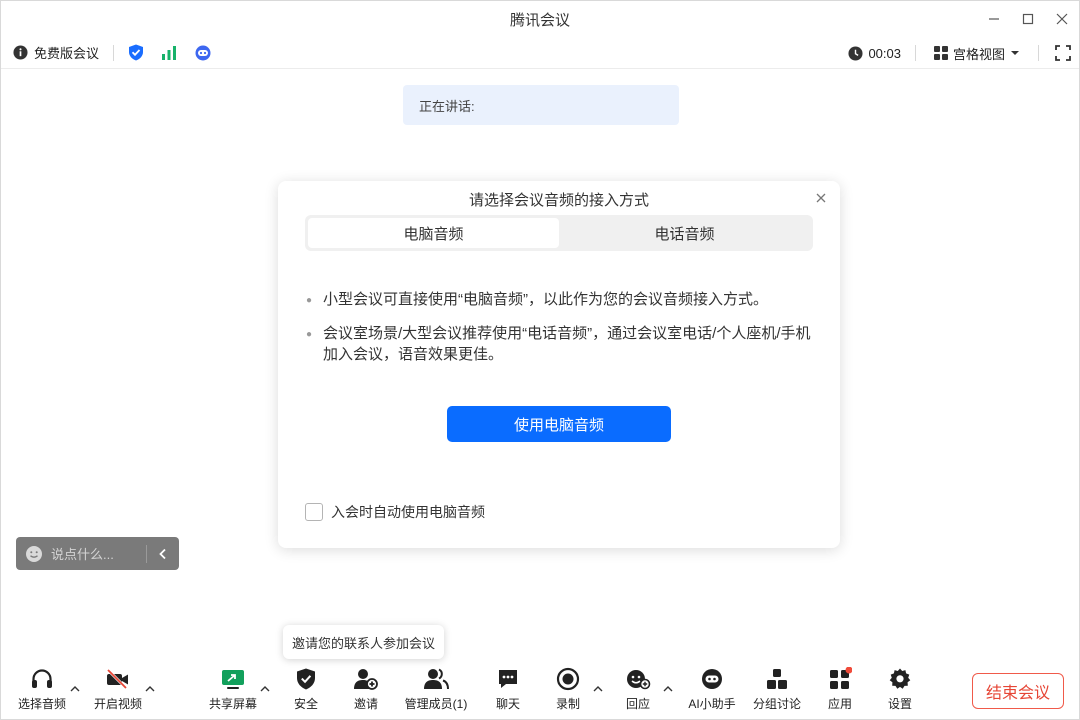  I want to click on title-bar: 腾讯会议, so click(540, 19).